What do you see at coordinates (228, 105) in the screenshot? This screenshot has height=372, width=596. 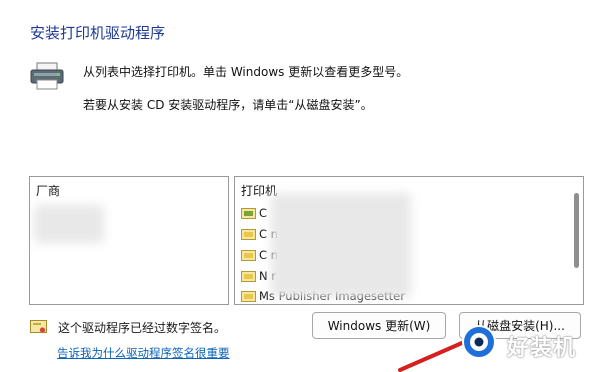 I see `instruction-text-2: 若要从安装 CD 安装驱动程序，请单击“从磁盘安装”。` at bounding box center [228, 105].